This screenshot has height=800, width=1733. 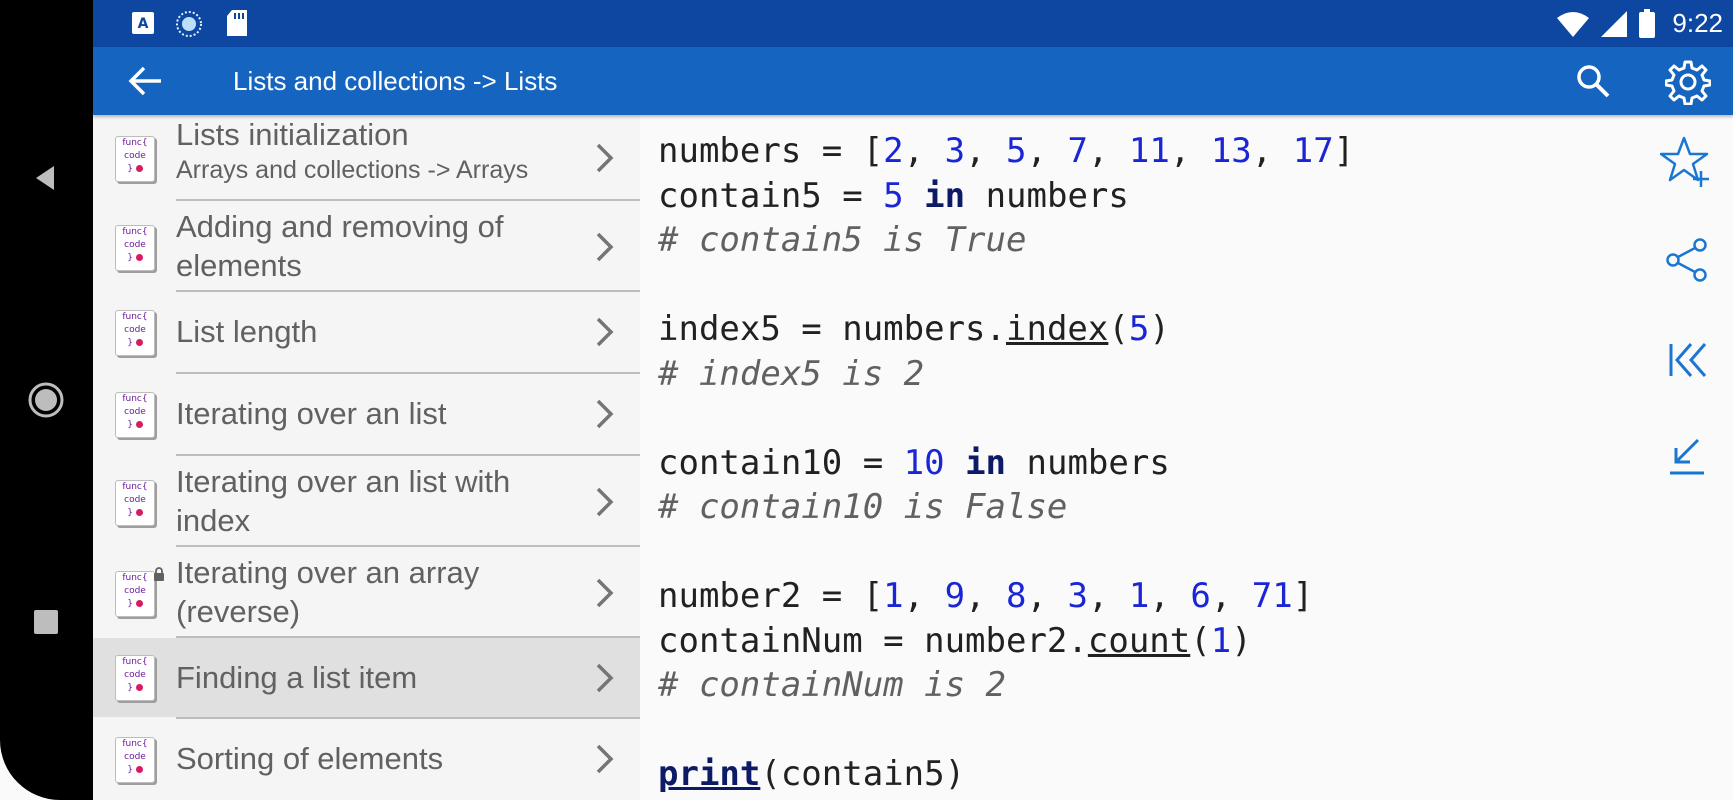 What do you see at coordinates (914, 329) in the screenshot?
I see `code-line: index5 = numbers.index(5)` at bounding box center [914, 329].